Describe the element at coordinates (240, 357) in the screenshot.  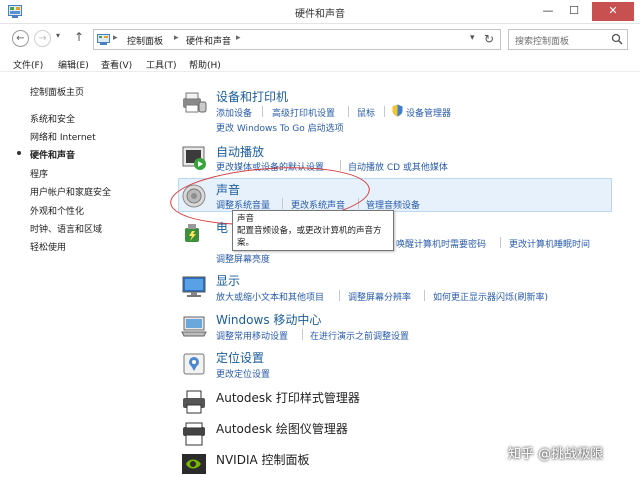
I see `category-location-settings: 定位设置` at that location.